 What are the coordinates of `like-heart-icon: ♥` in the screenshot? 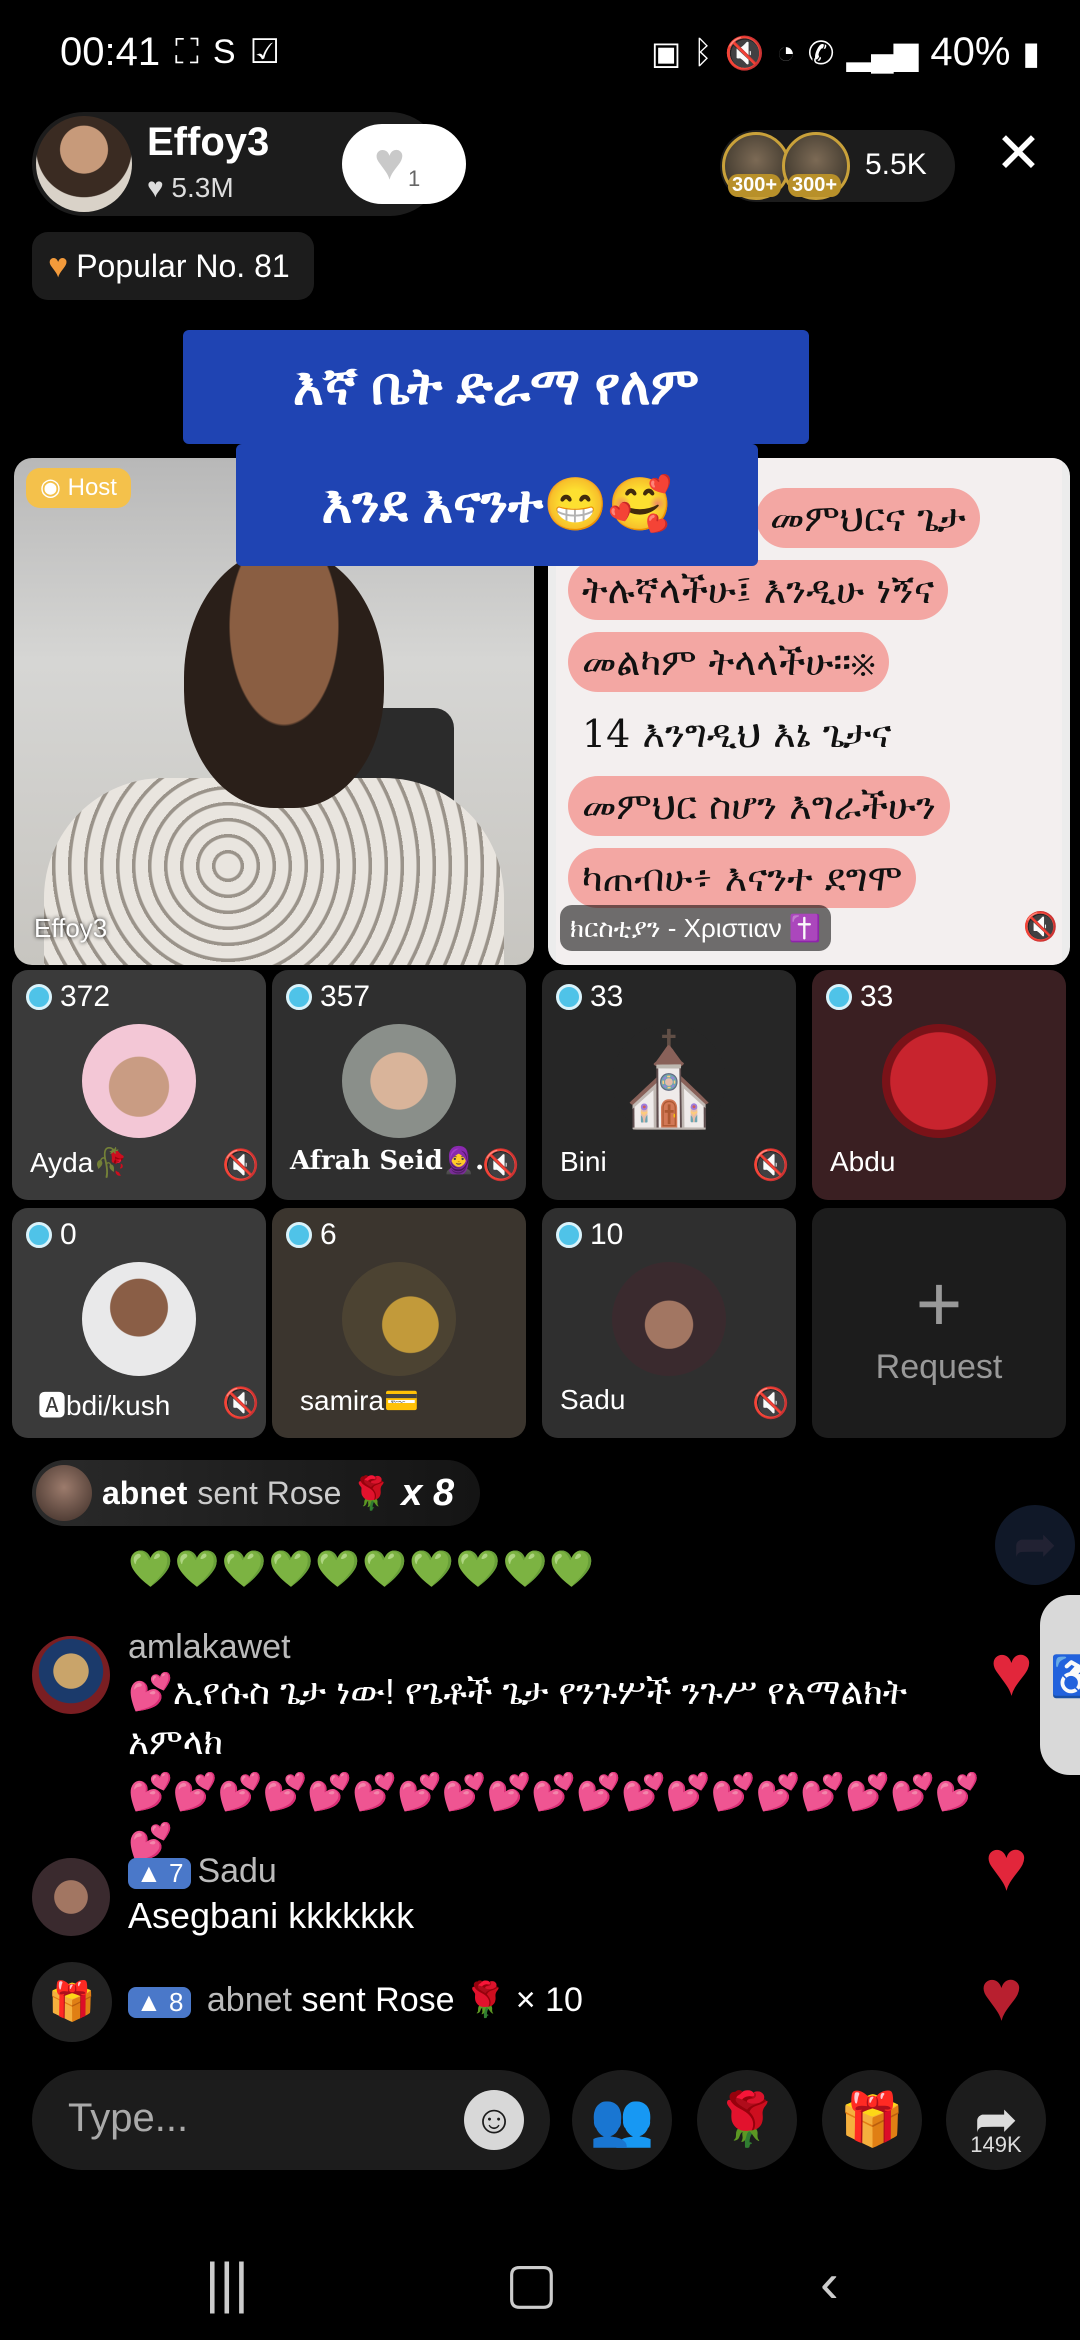 It's located at (1006, 1866).